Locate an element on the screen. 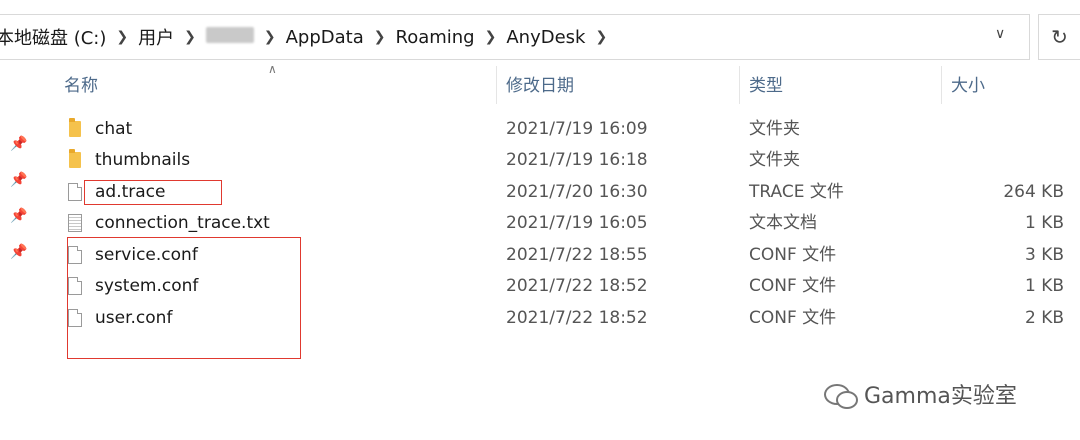  highlight-box-ad-trace is located at coordinates (153, 192).